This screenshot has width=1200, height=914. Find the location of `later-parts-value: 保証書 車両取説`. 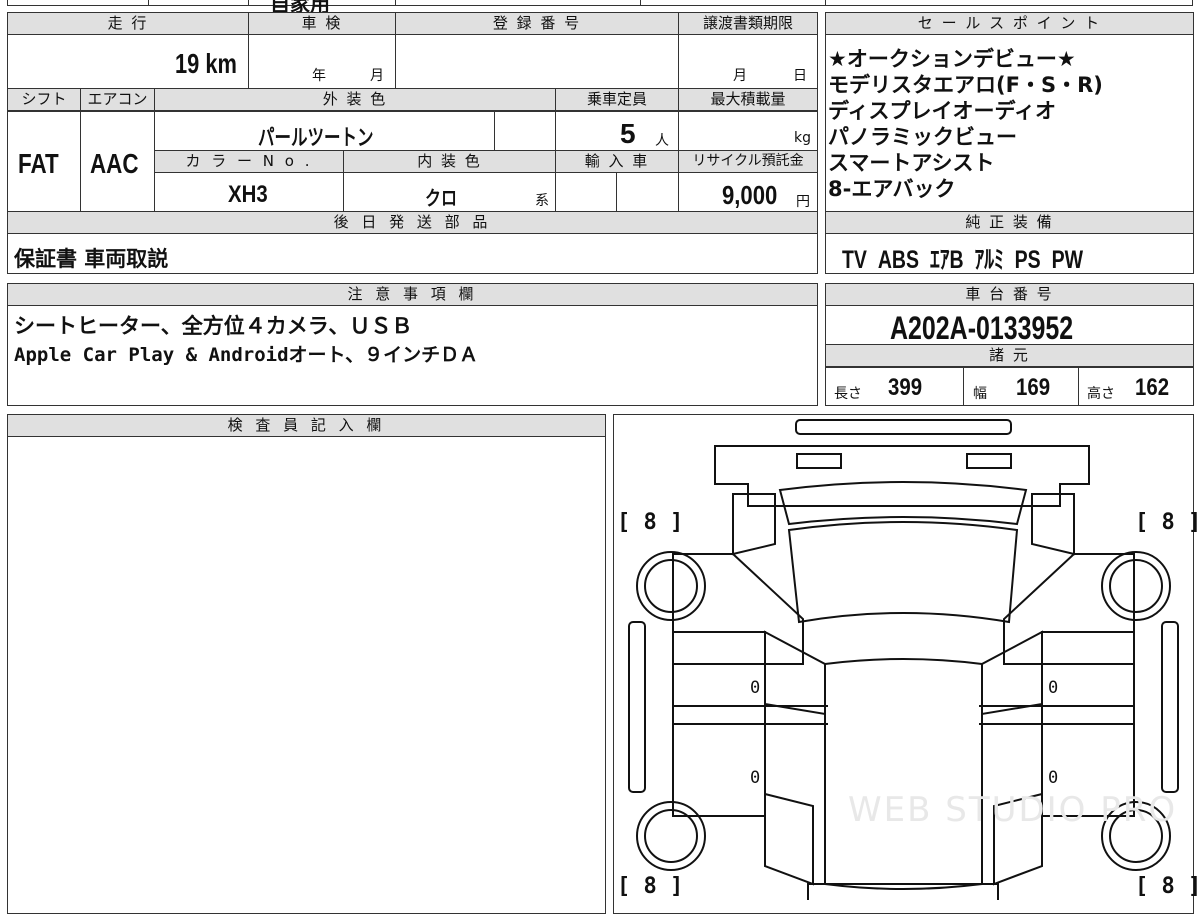

later-parts-value: 保証書 車両取説 is located at coordinates (91, 259).